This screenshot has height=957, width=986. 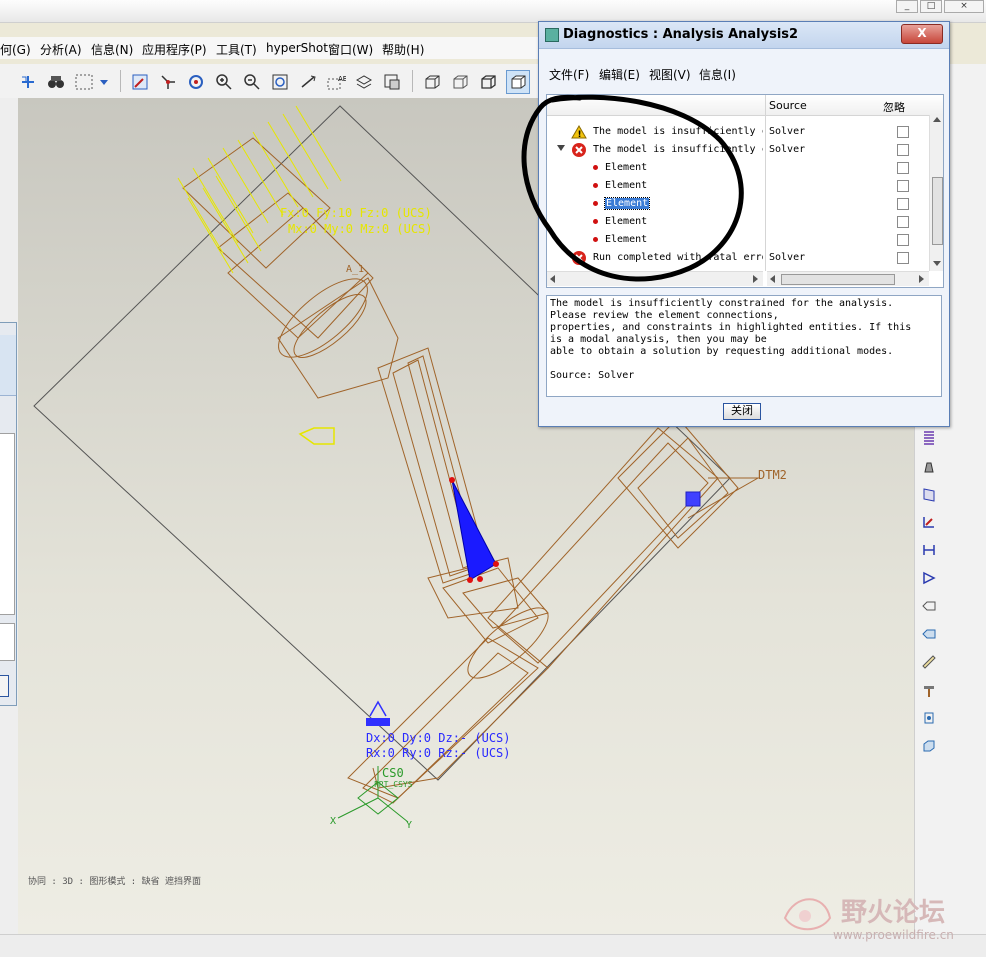 What do you see at coordinates (738, 204) in the screenshot?
I see `tree-row-selected: Element` at bounding box center [738, 204].